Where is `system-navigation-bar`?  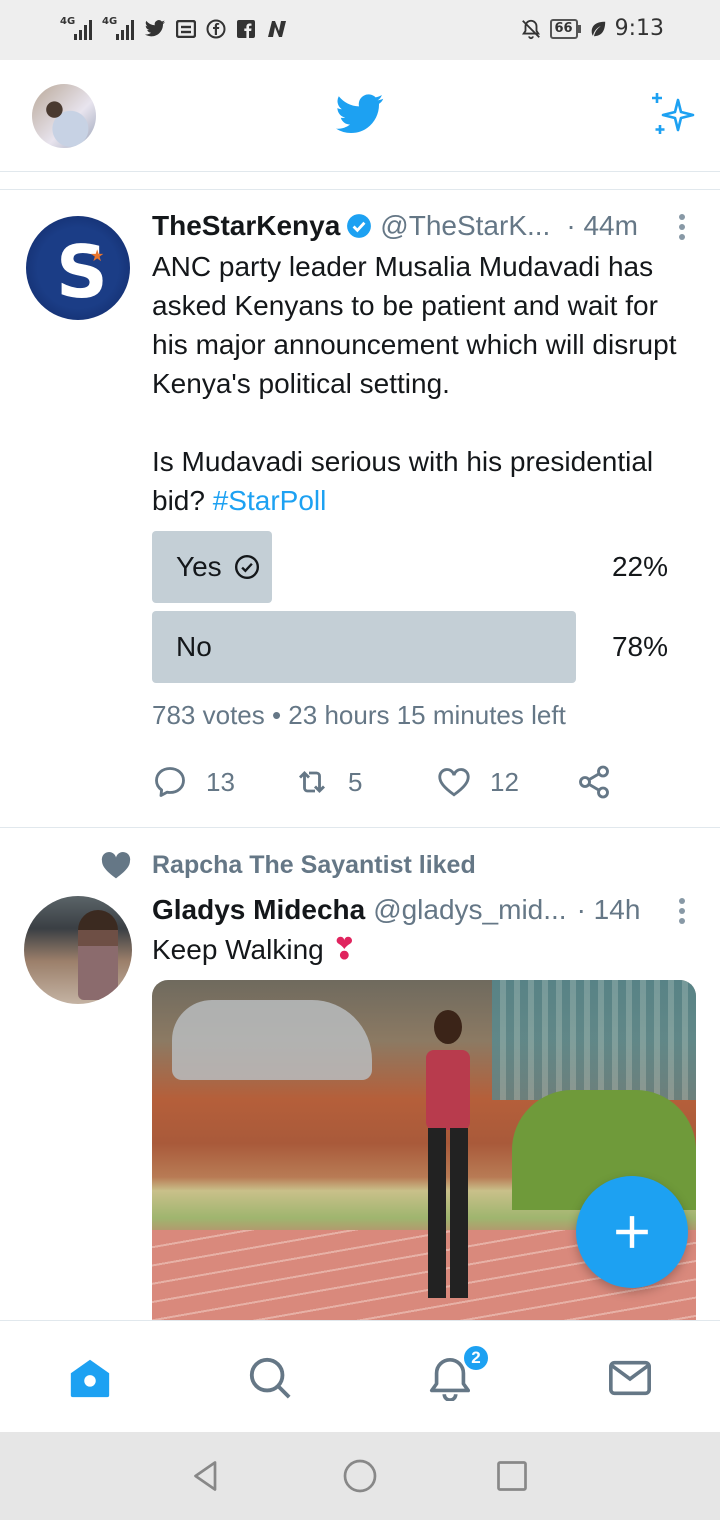
system-navigation-bar is located at coordinates (360, 1476).